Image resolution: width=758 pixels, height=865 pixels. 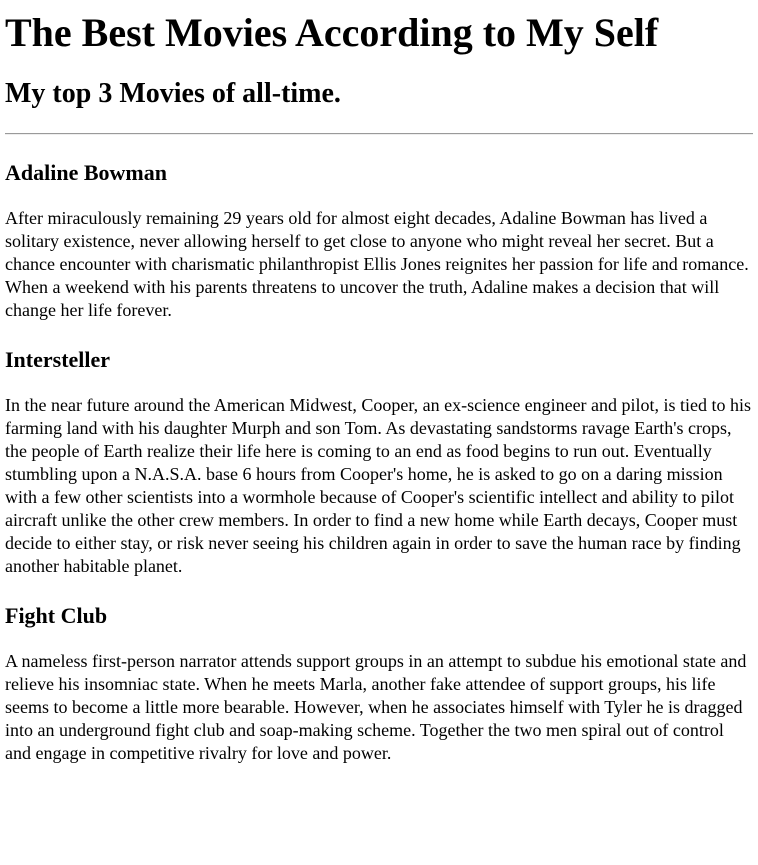 What do you see at coordinates (58, 359) in the screenshot?
I see `movie-title: Intersteller` at bounding box center [58, 359].